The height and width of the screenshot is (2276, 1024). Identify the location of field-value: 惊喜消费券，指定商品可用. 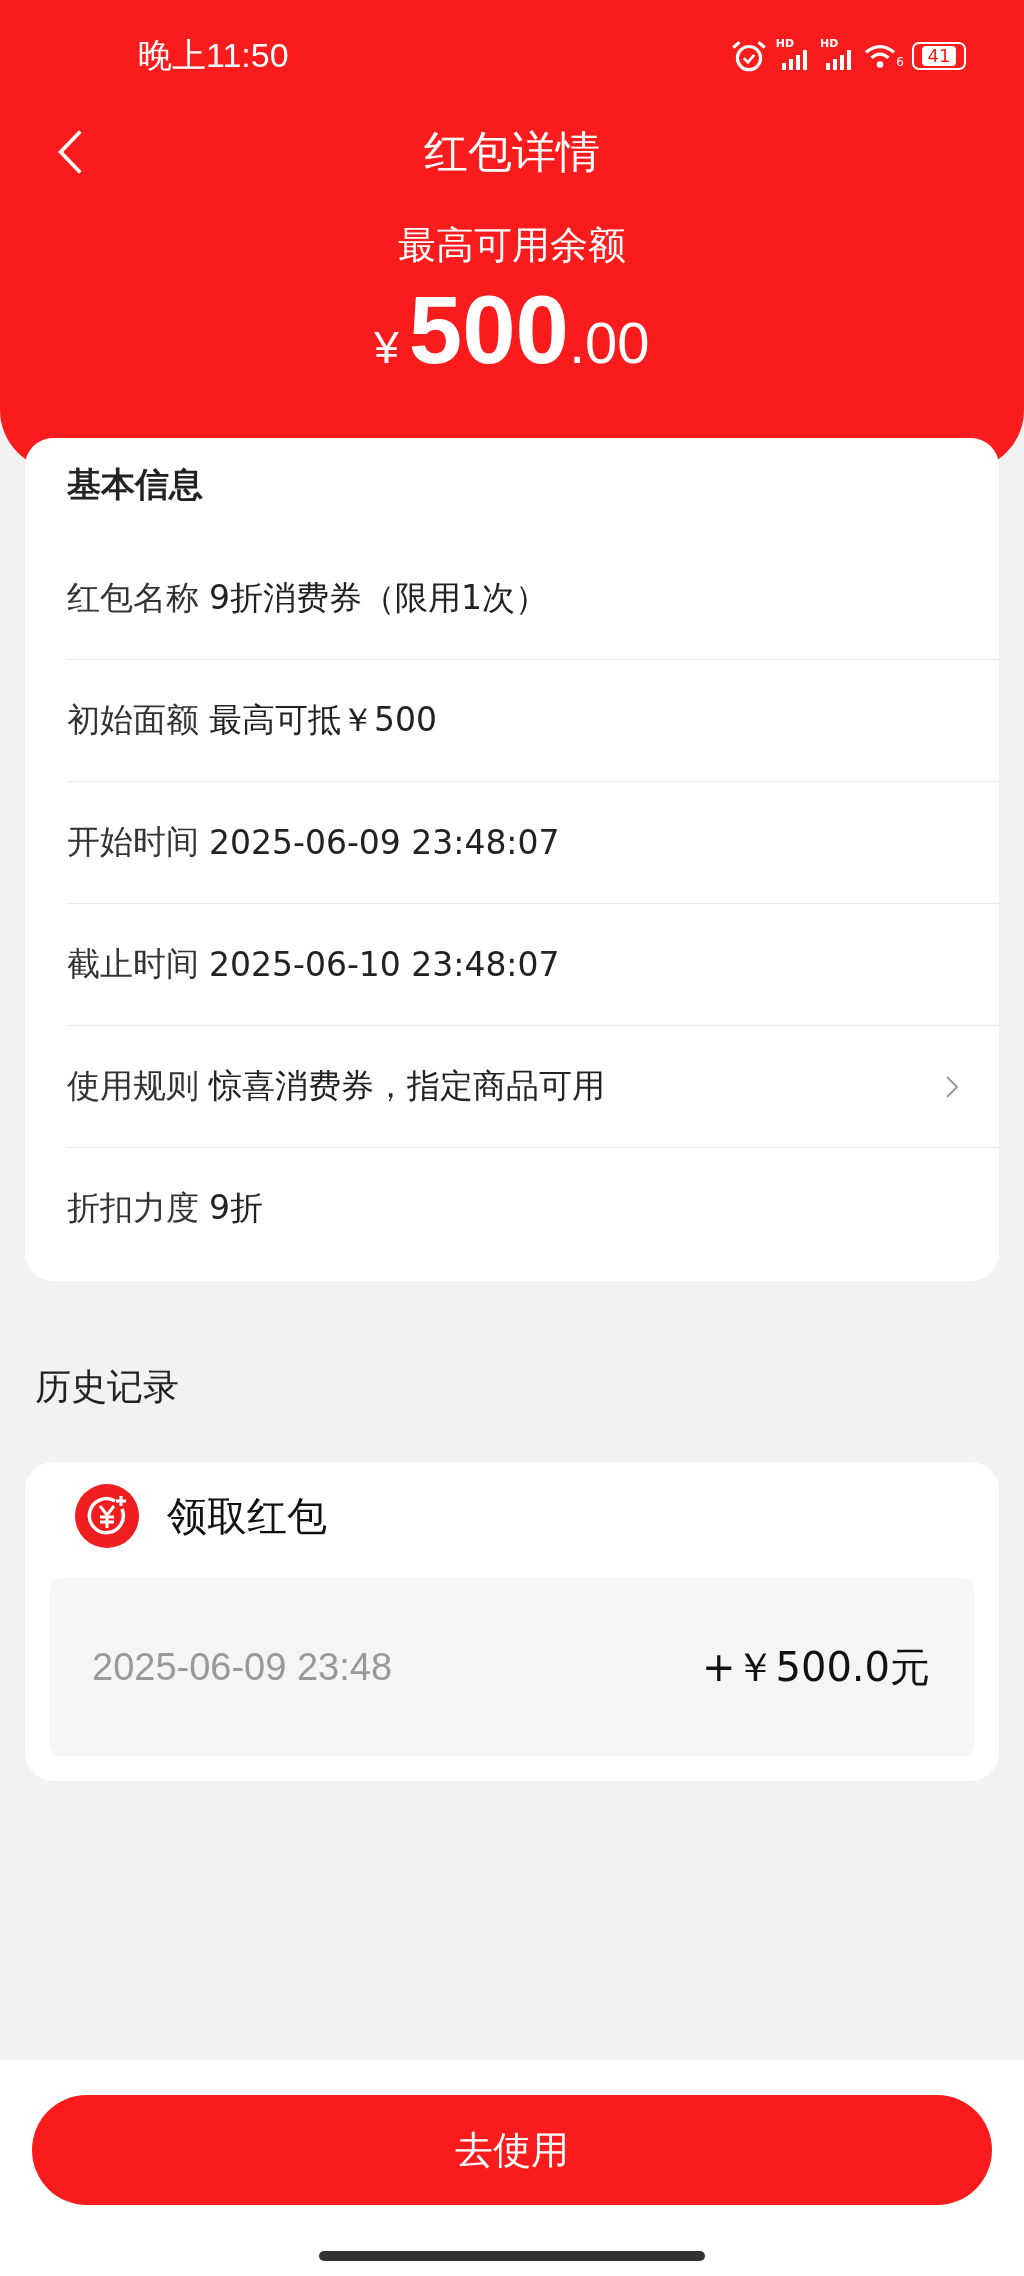
(407, 1086).